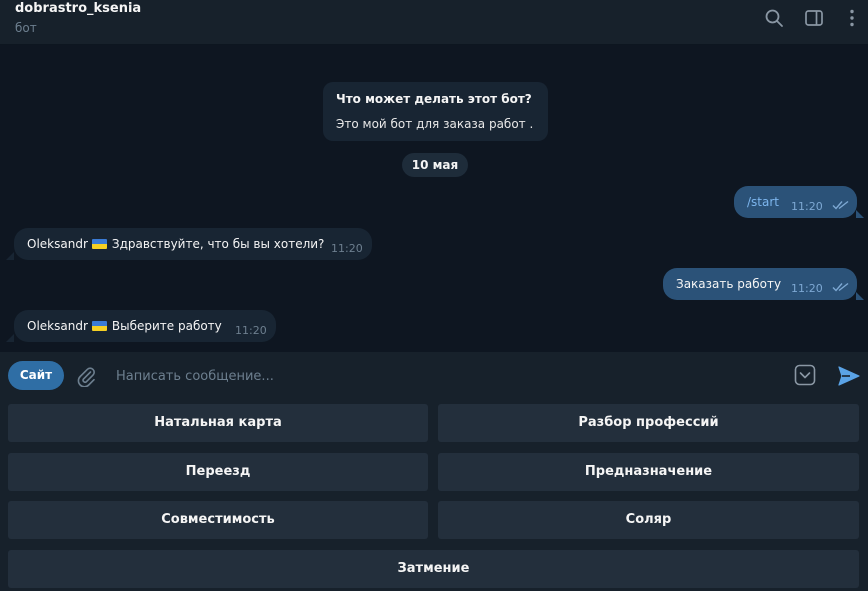 Image resolution: width=868 pixels, height=591 pixels. Describe the element at coordinates (166, 326) in the screenshot. I see `message-body: Выберите работу` at that location.